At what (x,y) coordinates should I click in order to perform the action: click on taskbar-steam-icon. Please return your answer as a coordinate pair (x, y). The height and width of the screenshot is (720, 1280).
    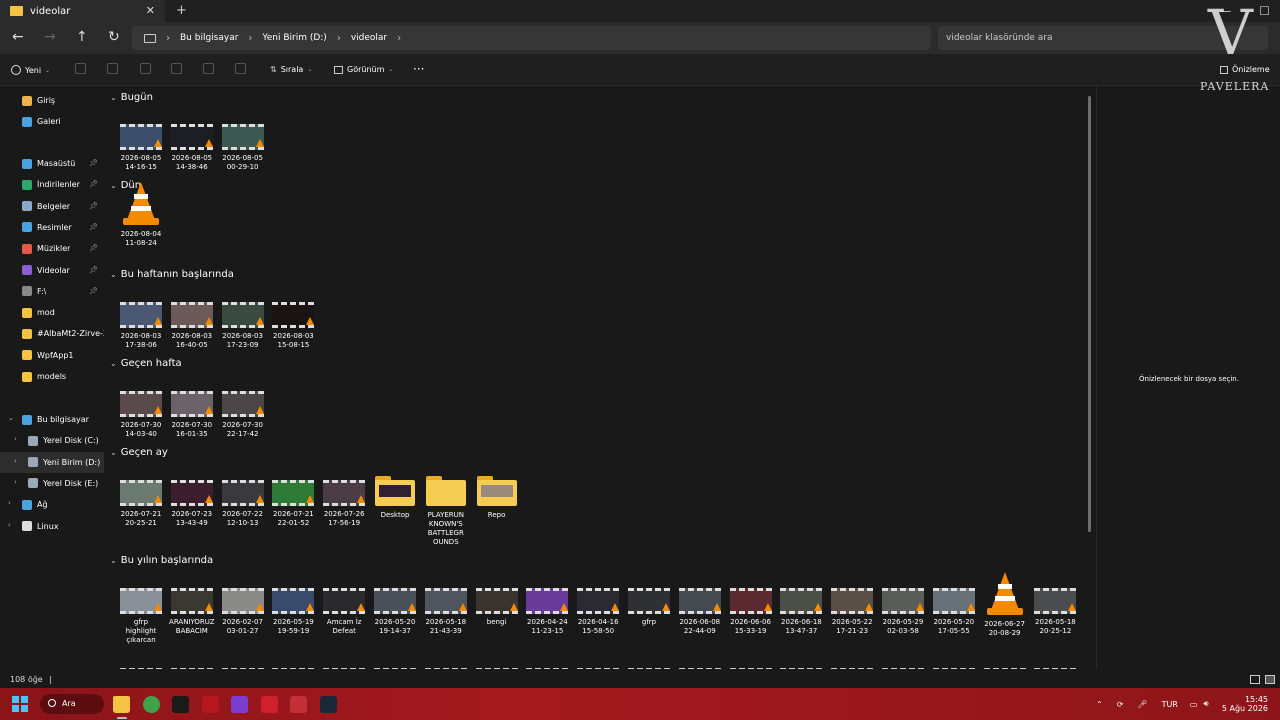
    Looking at the image, I should click on (328, 704).